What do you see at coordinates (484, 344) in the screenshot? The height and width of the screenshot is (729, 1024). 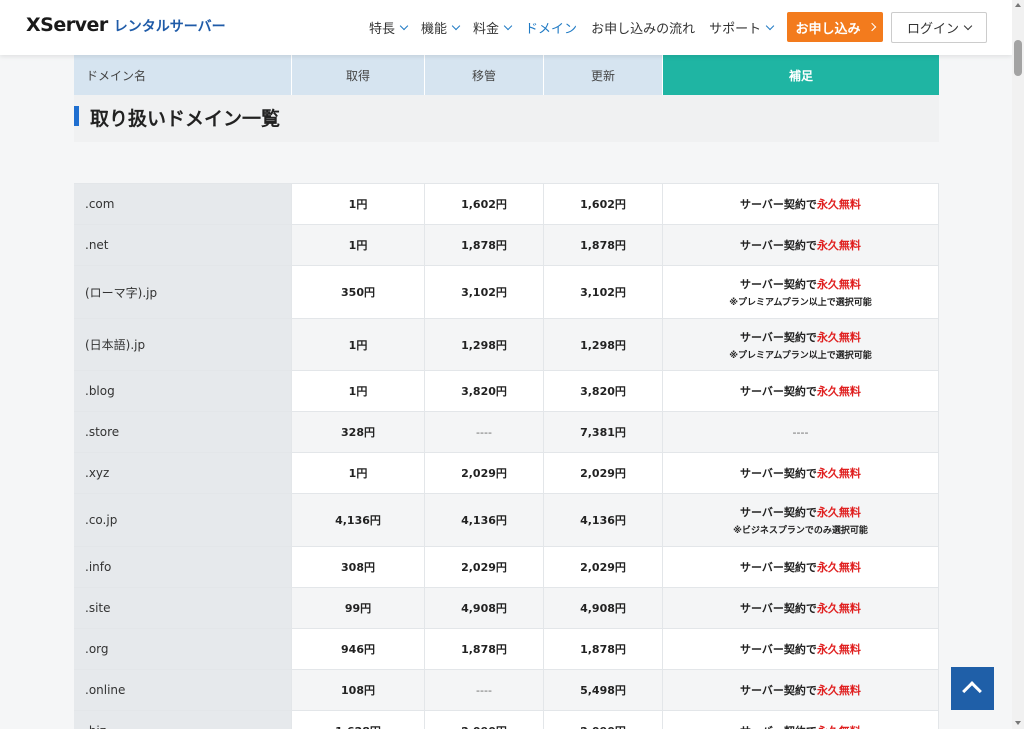 I see `transfer-price-cell: 1,298円` at bounding box center [484, 344].